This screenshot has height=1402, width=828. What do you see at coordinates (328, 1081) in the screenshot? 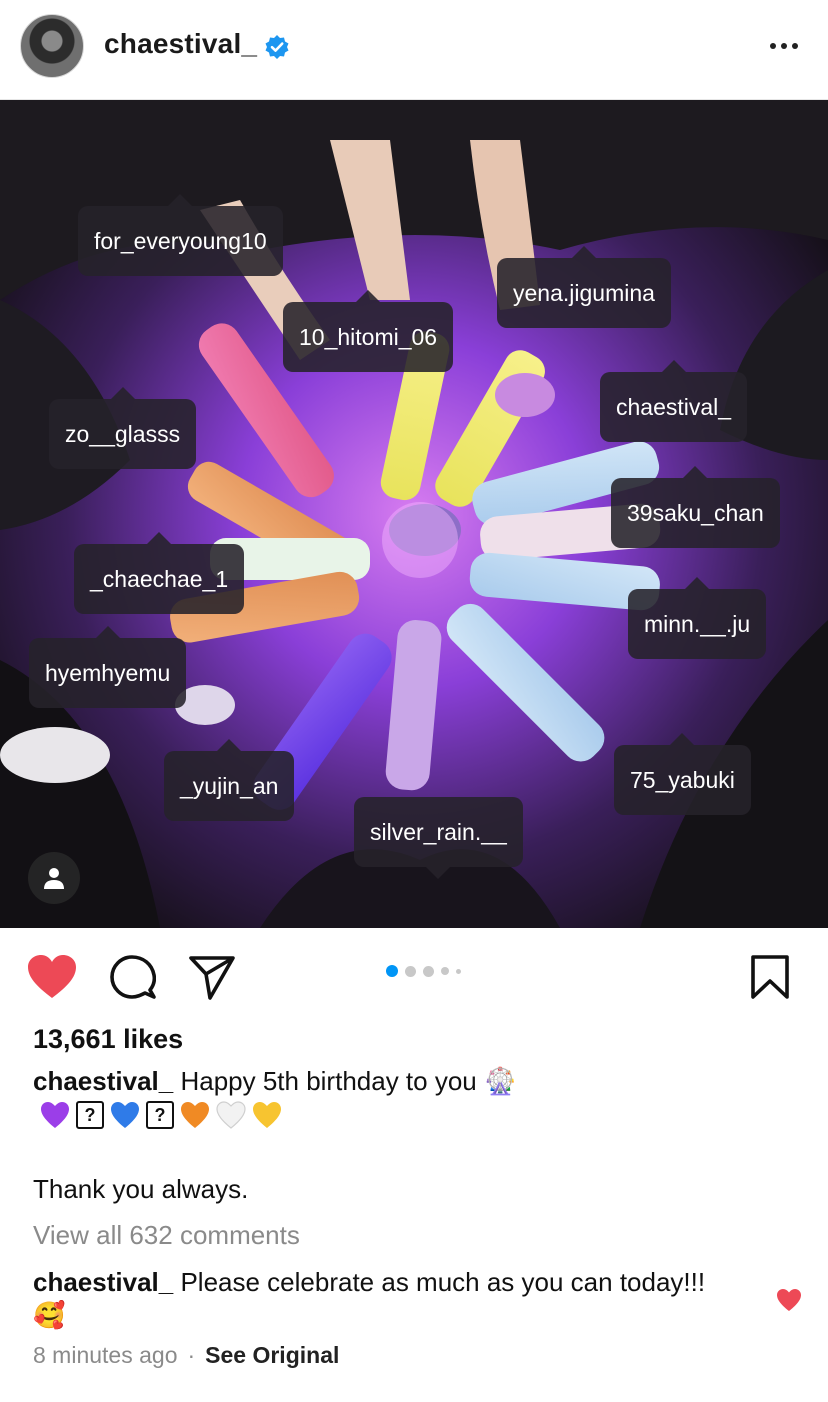
I see `caption-text: Happy 5th birthday to you` at bounding box center [328, 1081].